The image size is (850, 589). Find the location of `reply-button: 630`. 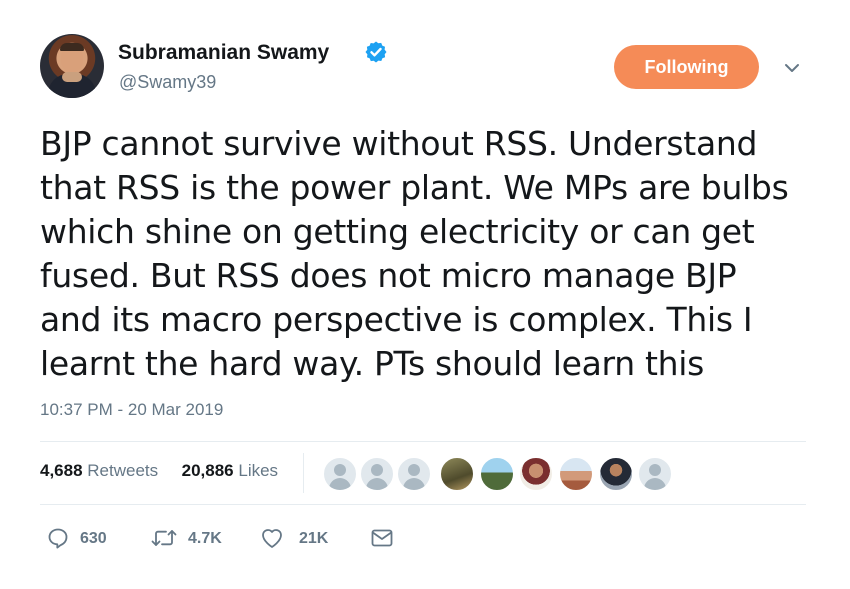

reply-button: 630 is located at coordinates (81, 538).